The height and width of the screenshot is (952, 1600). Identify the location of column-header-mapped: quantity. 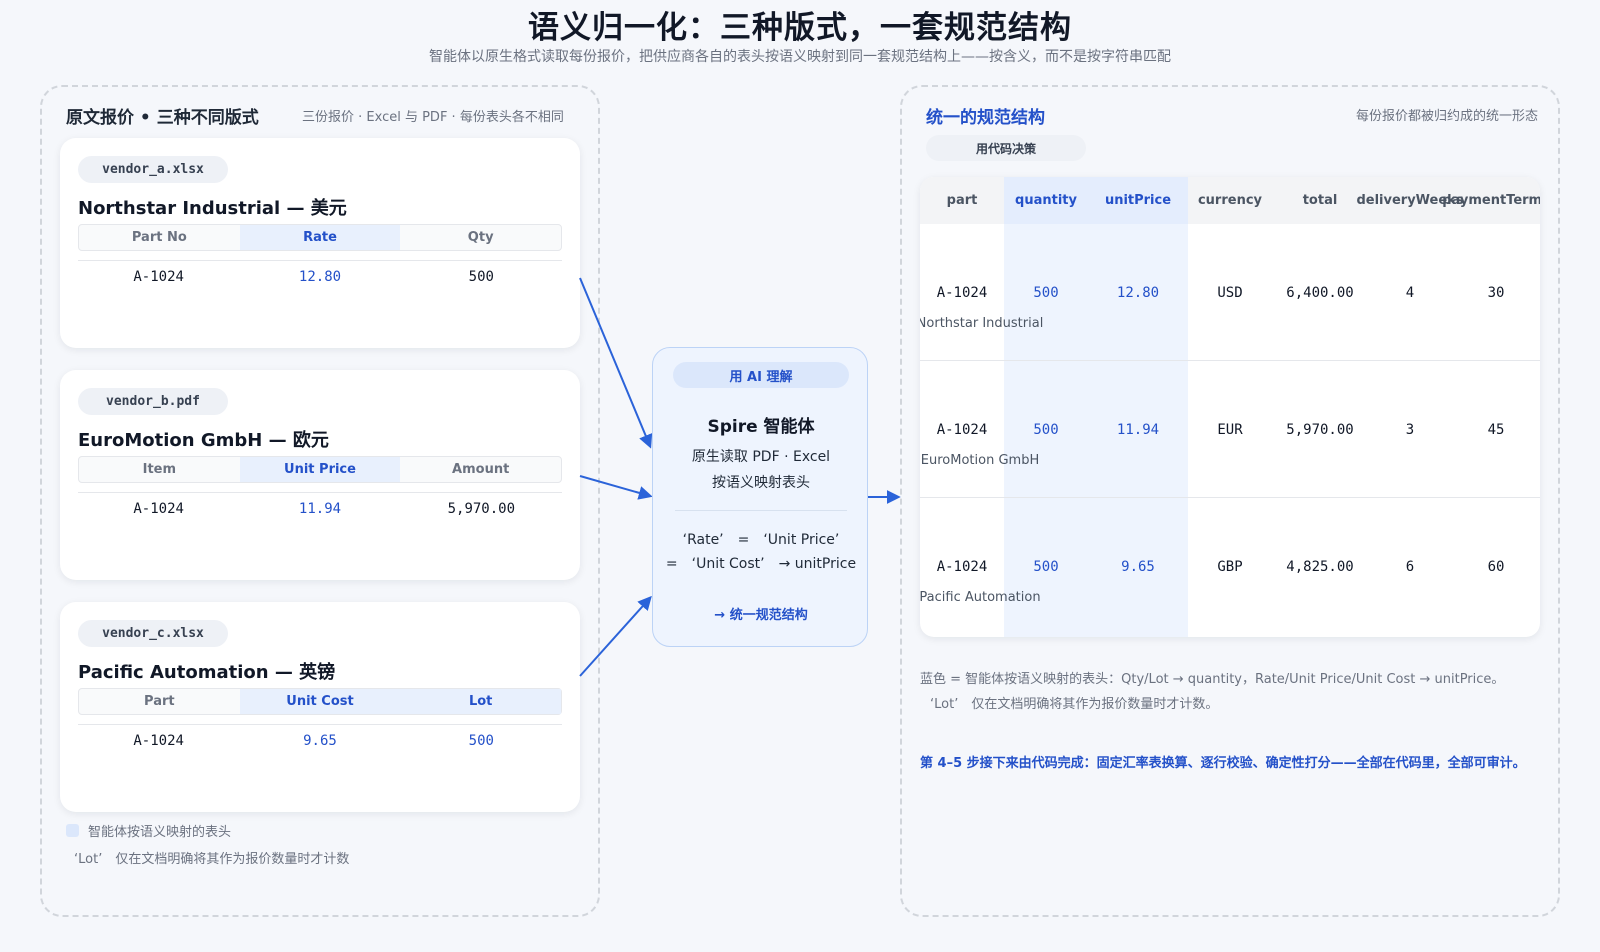
(1046, 200).